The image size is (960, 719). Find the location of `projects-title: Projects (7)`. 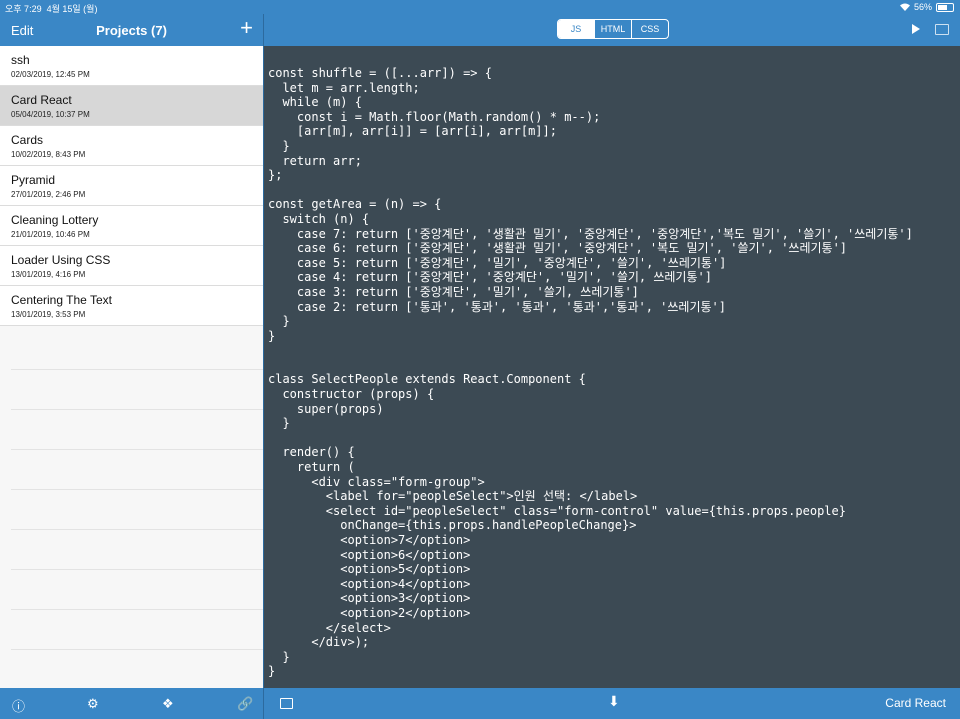

projects-title: Projects (7) is located at coordinates (131, 30).